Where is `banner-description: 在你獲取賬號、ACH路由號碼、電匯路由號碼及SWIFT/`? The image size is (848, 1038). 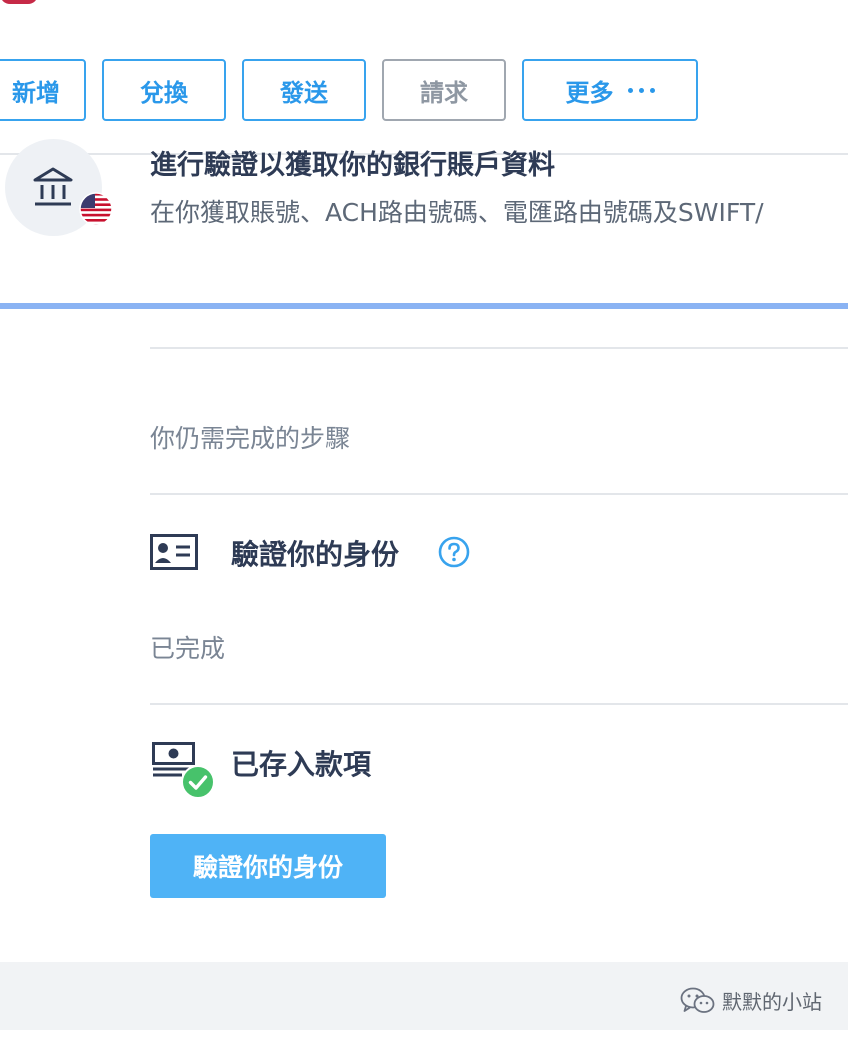
banner-description: 在你獲取賬號、ACH路由號碼、電匯路由號碼及SWIFT/ is located at coordinates (457, 212).